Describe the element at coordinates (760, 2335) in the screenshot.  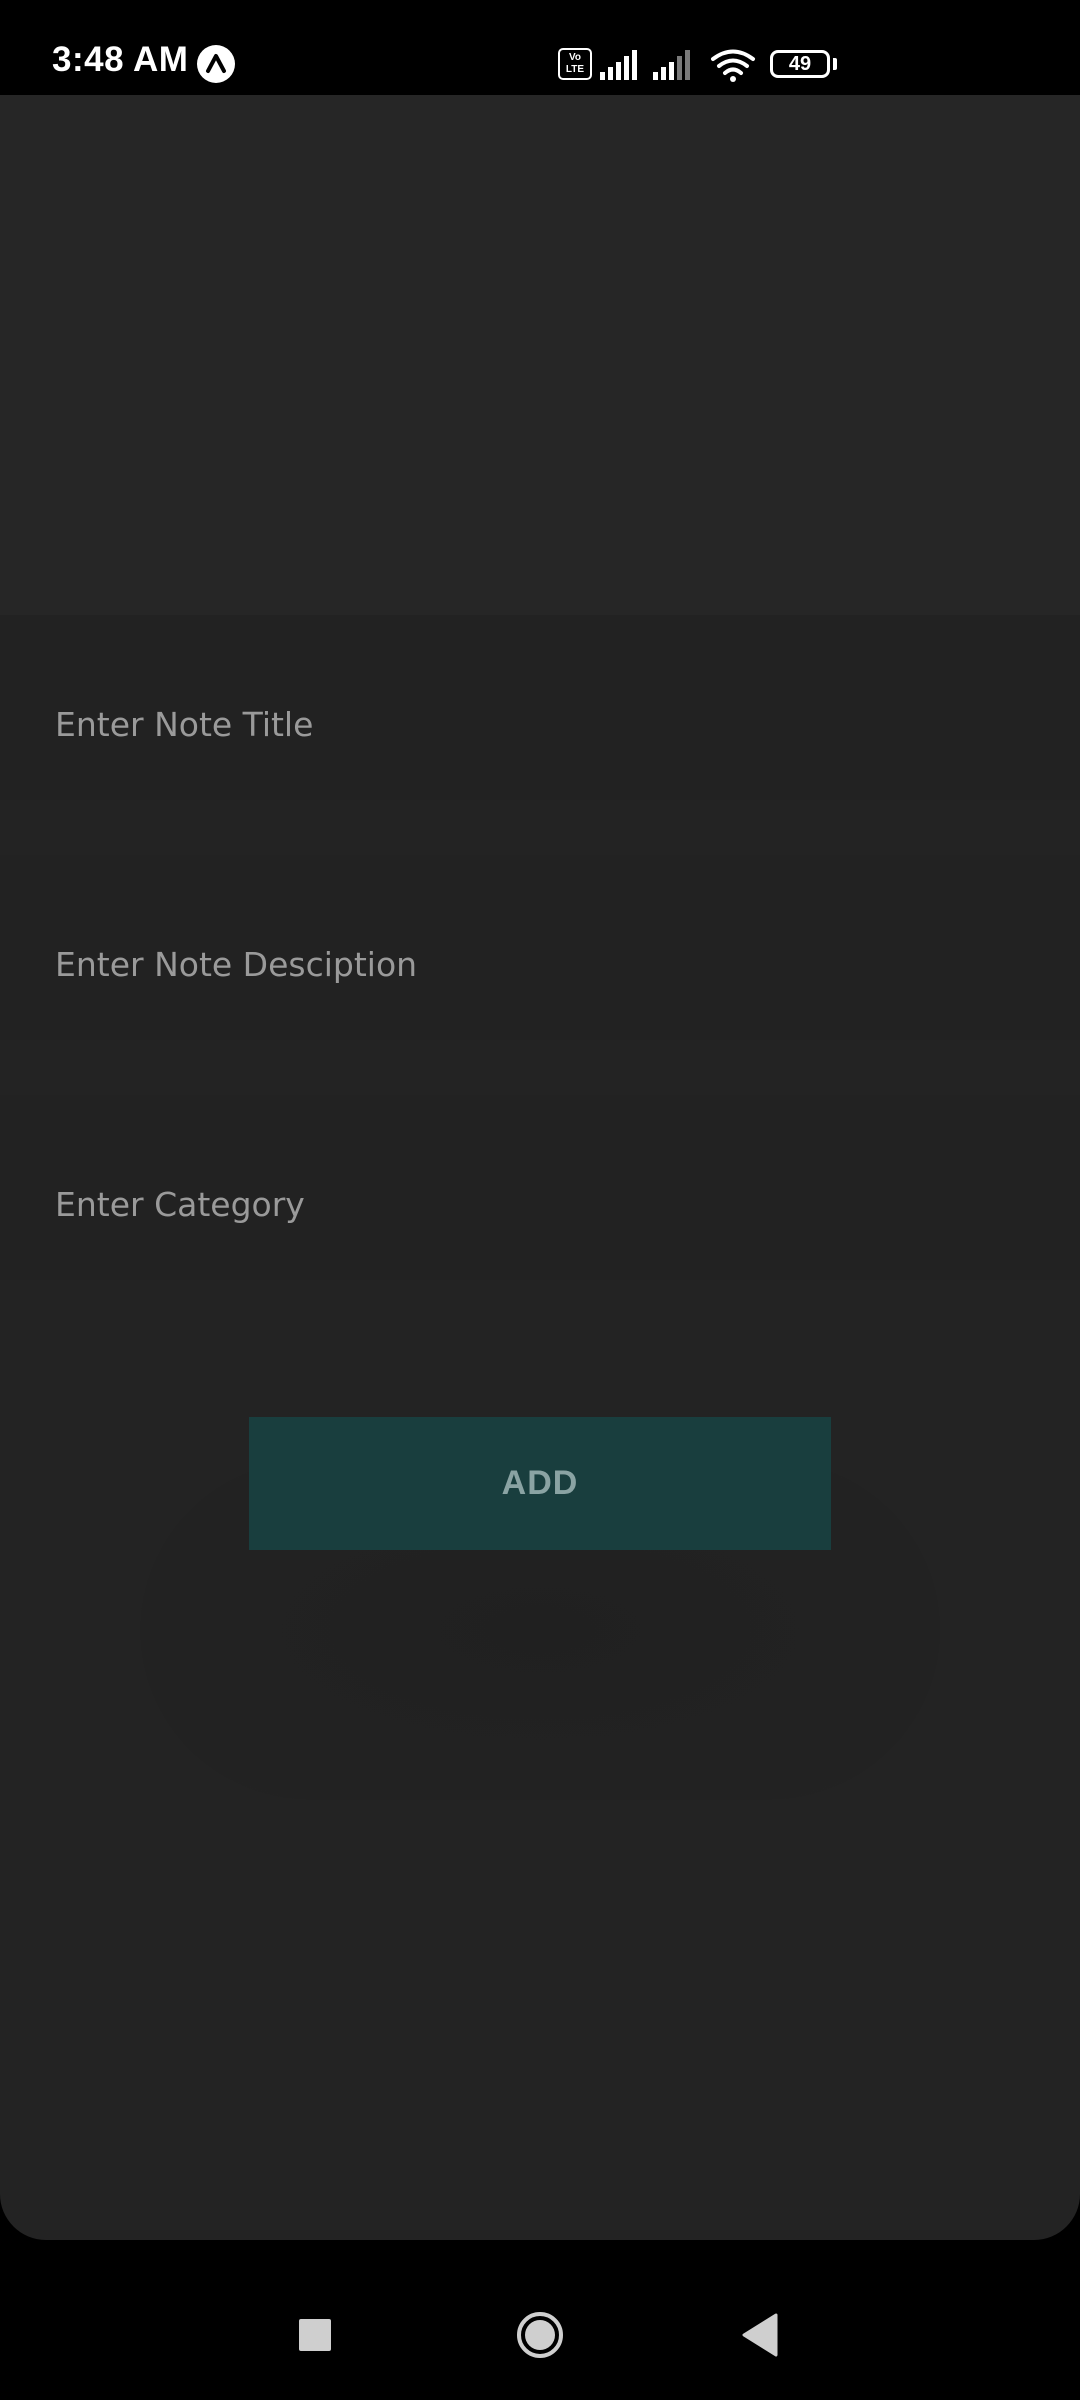
I see `back-icon` at that location.